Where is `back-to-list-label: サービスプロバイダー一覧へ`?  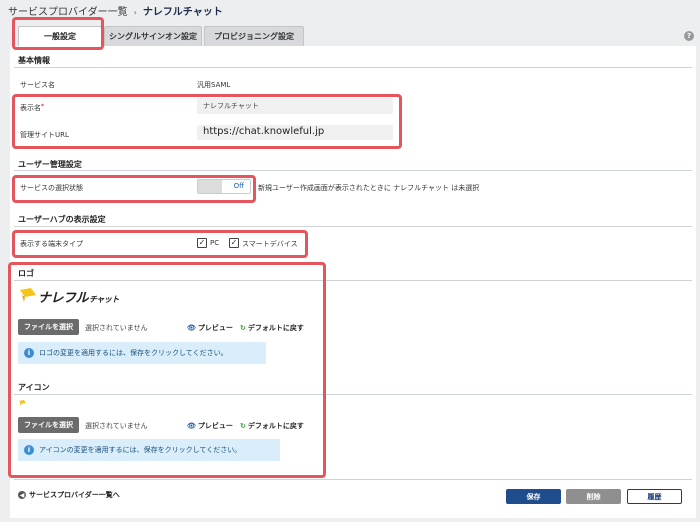 back-to-list-label: サービスプロバイダー一覧へ is located at coordinates (74, 495).